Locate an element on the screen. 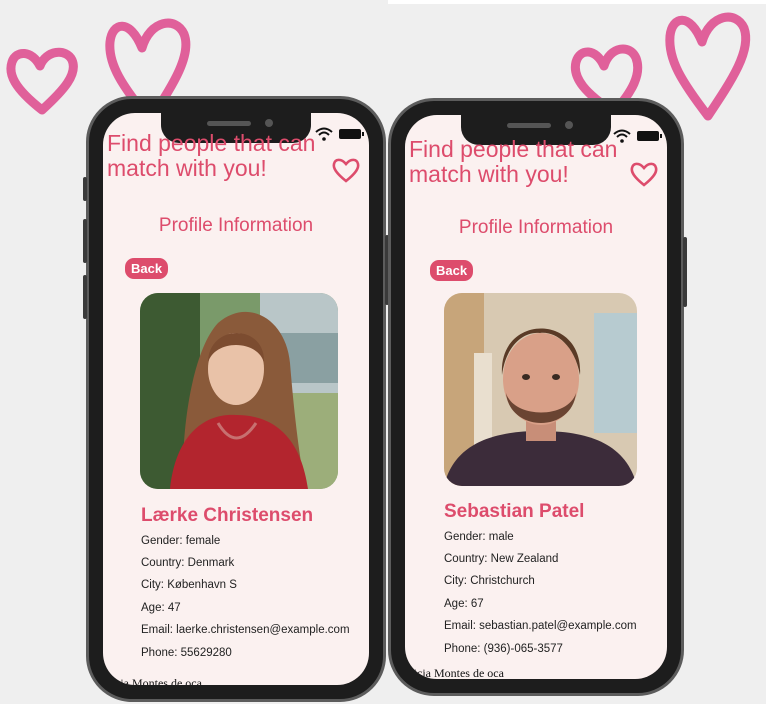 The image size is (766, 704). profile-phone: Phone: (936)-065-3577 is located at coordinates (503, 649).